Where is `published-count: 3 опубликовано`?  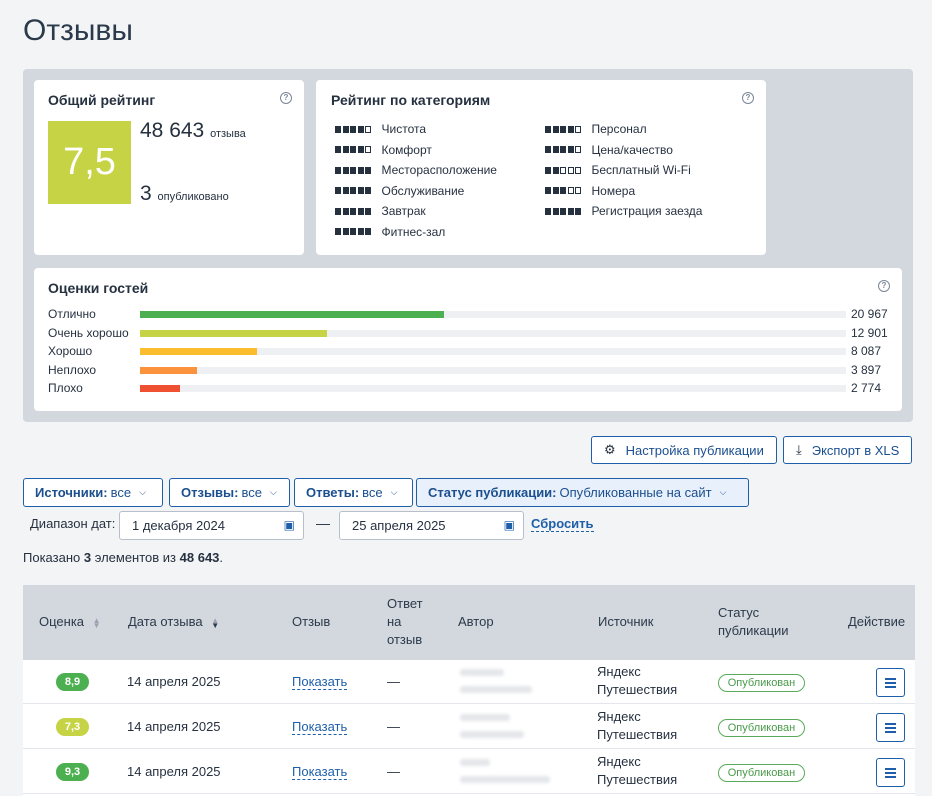 published-count: 3 опубликовано is located at coordinates (184, 194).